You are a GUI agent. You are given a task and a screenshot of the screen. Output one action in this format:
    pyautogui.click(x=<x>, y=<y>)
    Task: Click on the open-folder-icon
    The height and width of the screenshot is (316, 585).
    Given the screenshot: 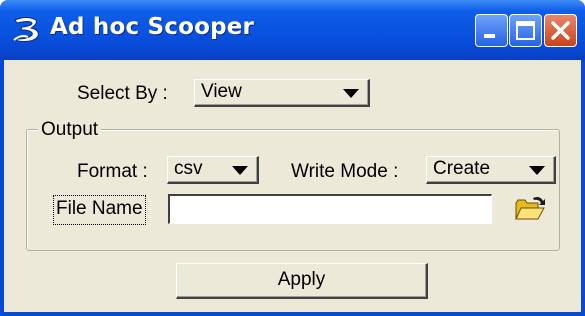 What is the action you would take?
    pyautogui.click(x=530, y=209)
    